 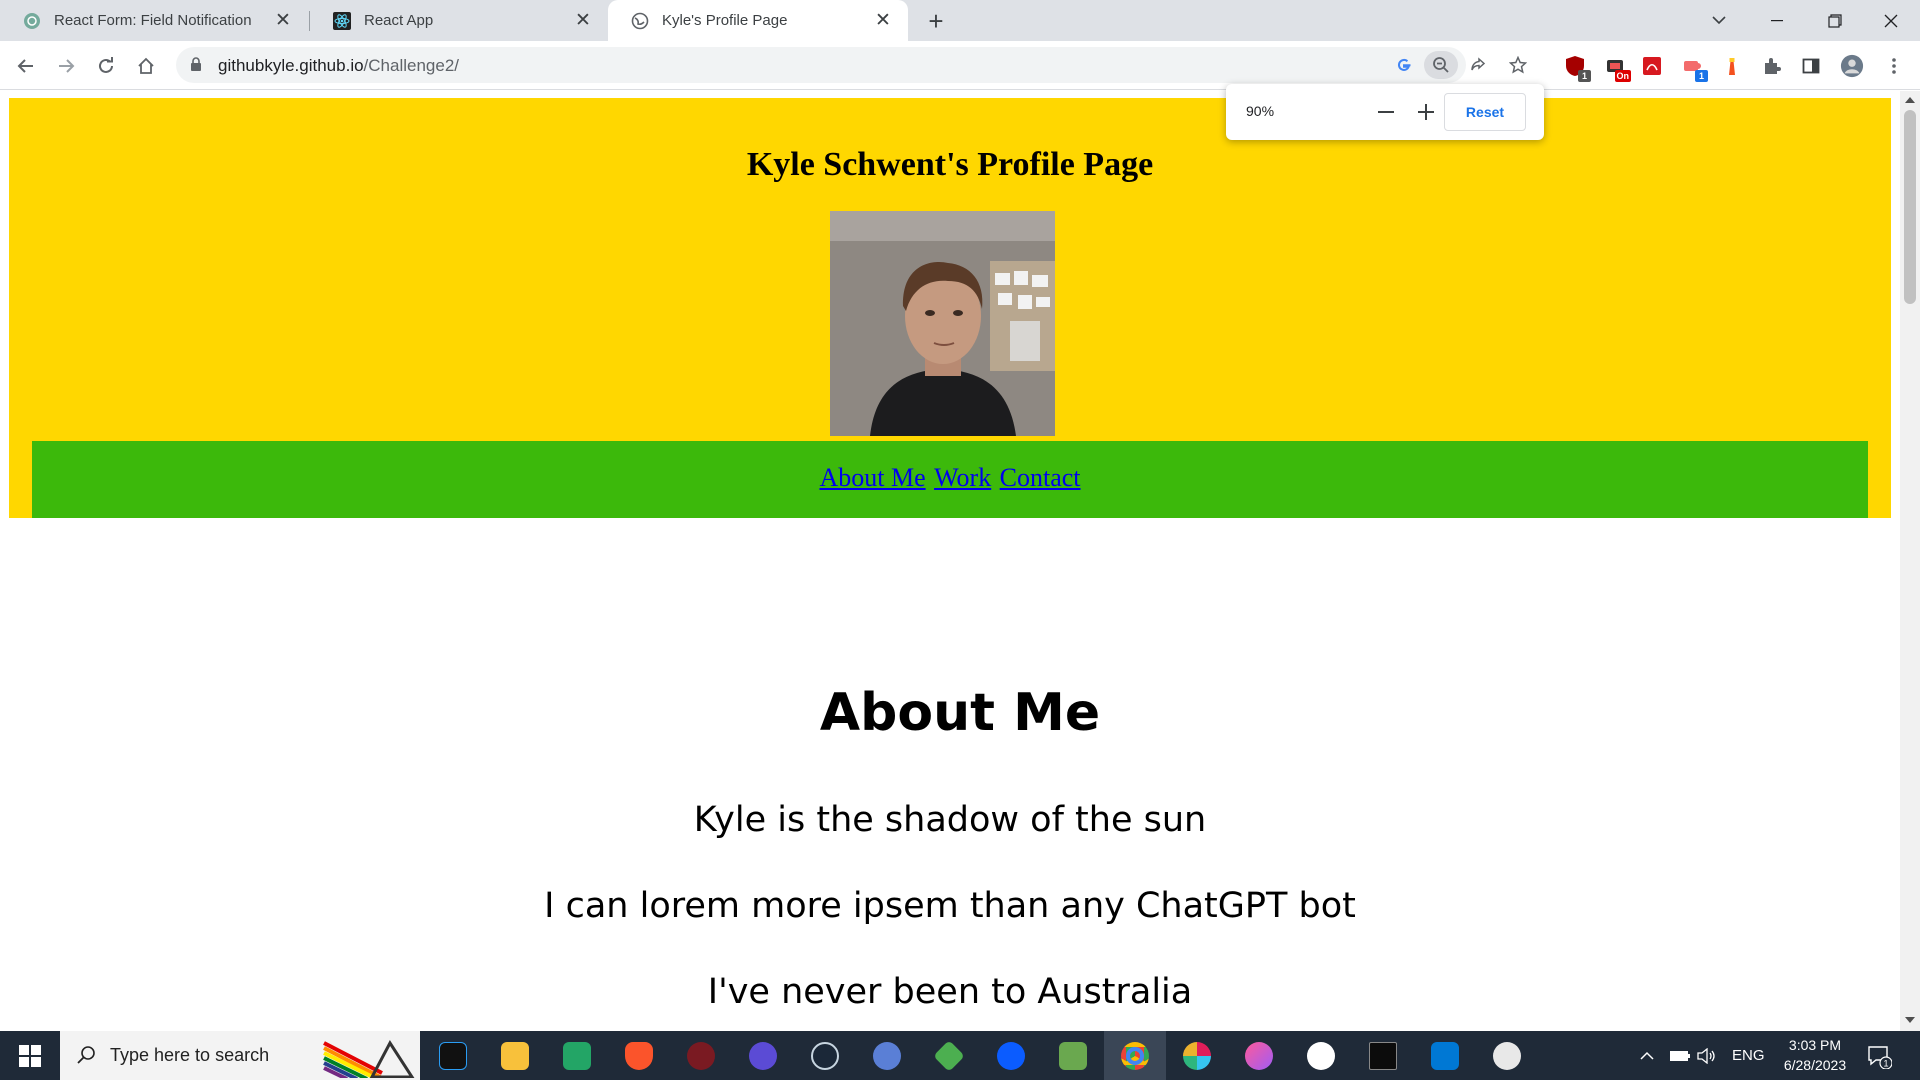 I want to click on tab-profile-page: Kyle's Profile Page ✕, so click(x=758, y=20).